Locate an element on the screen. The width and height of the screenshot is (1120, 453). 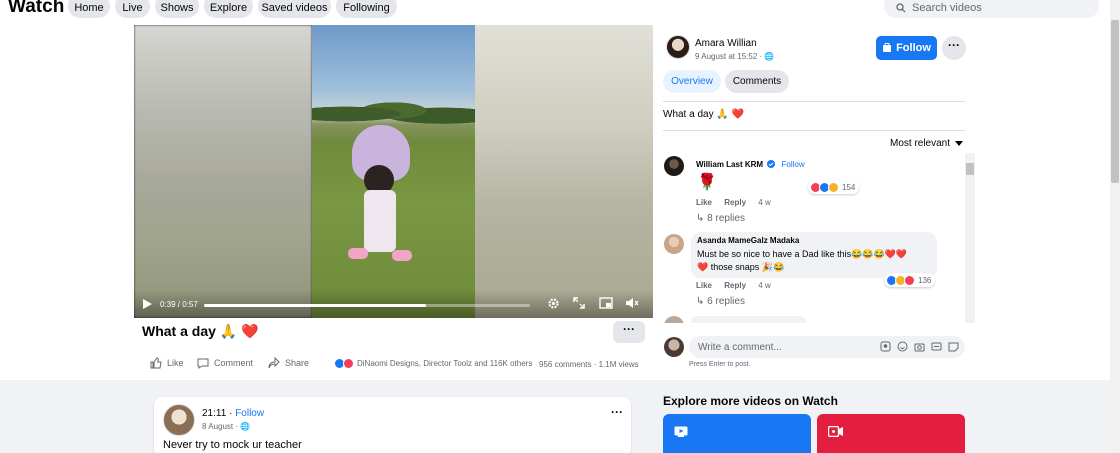
comment-bubble-icon is located at coordinates (203, 363).